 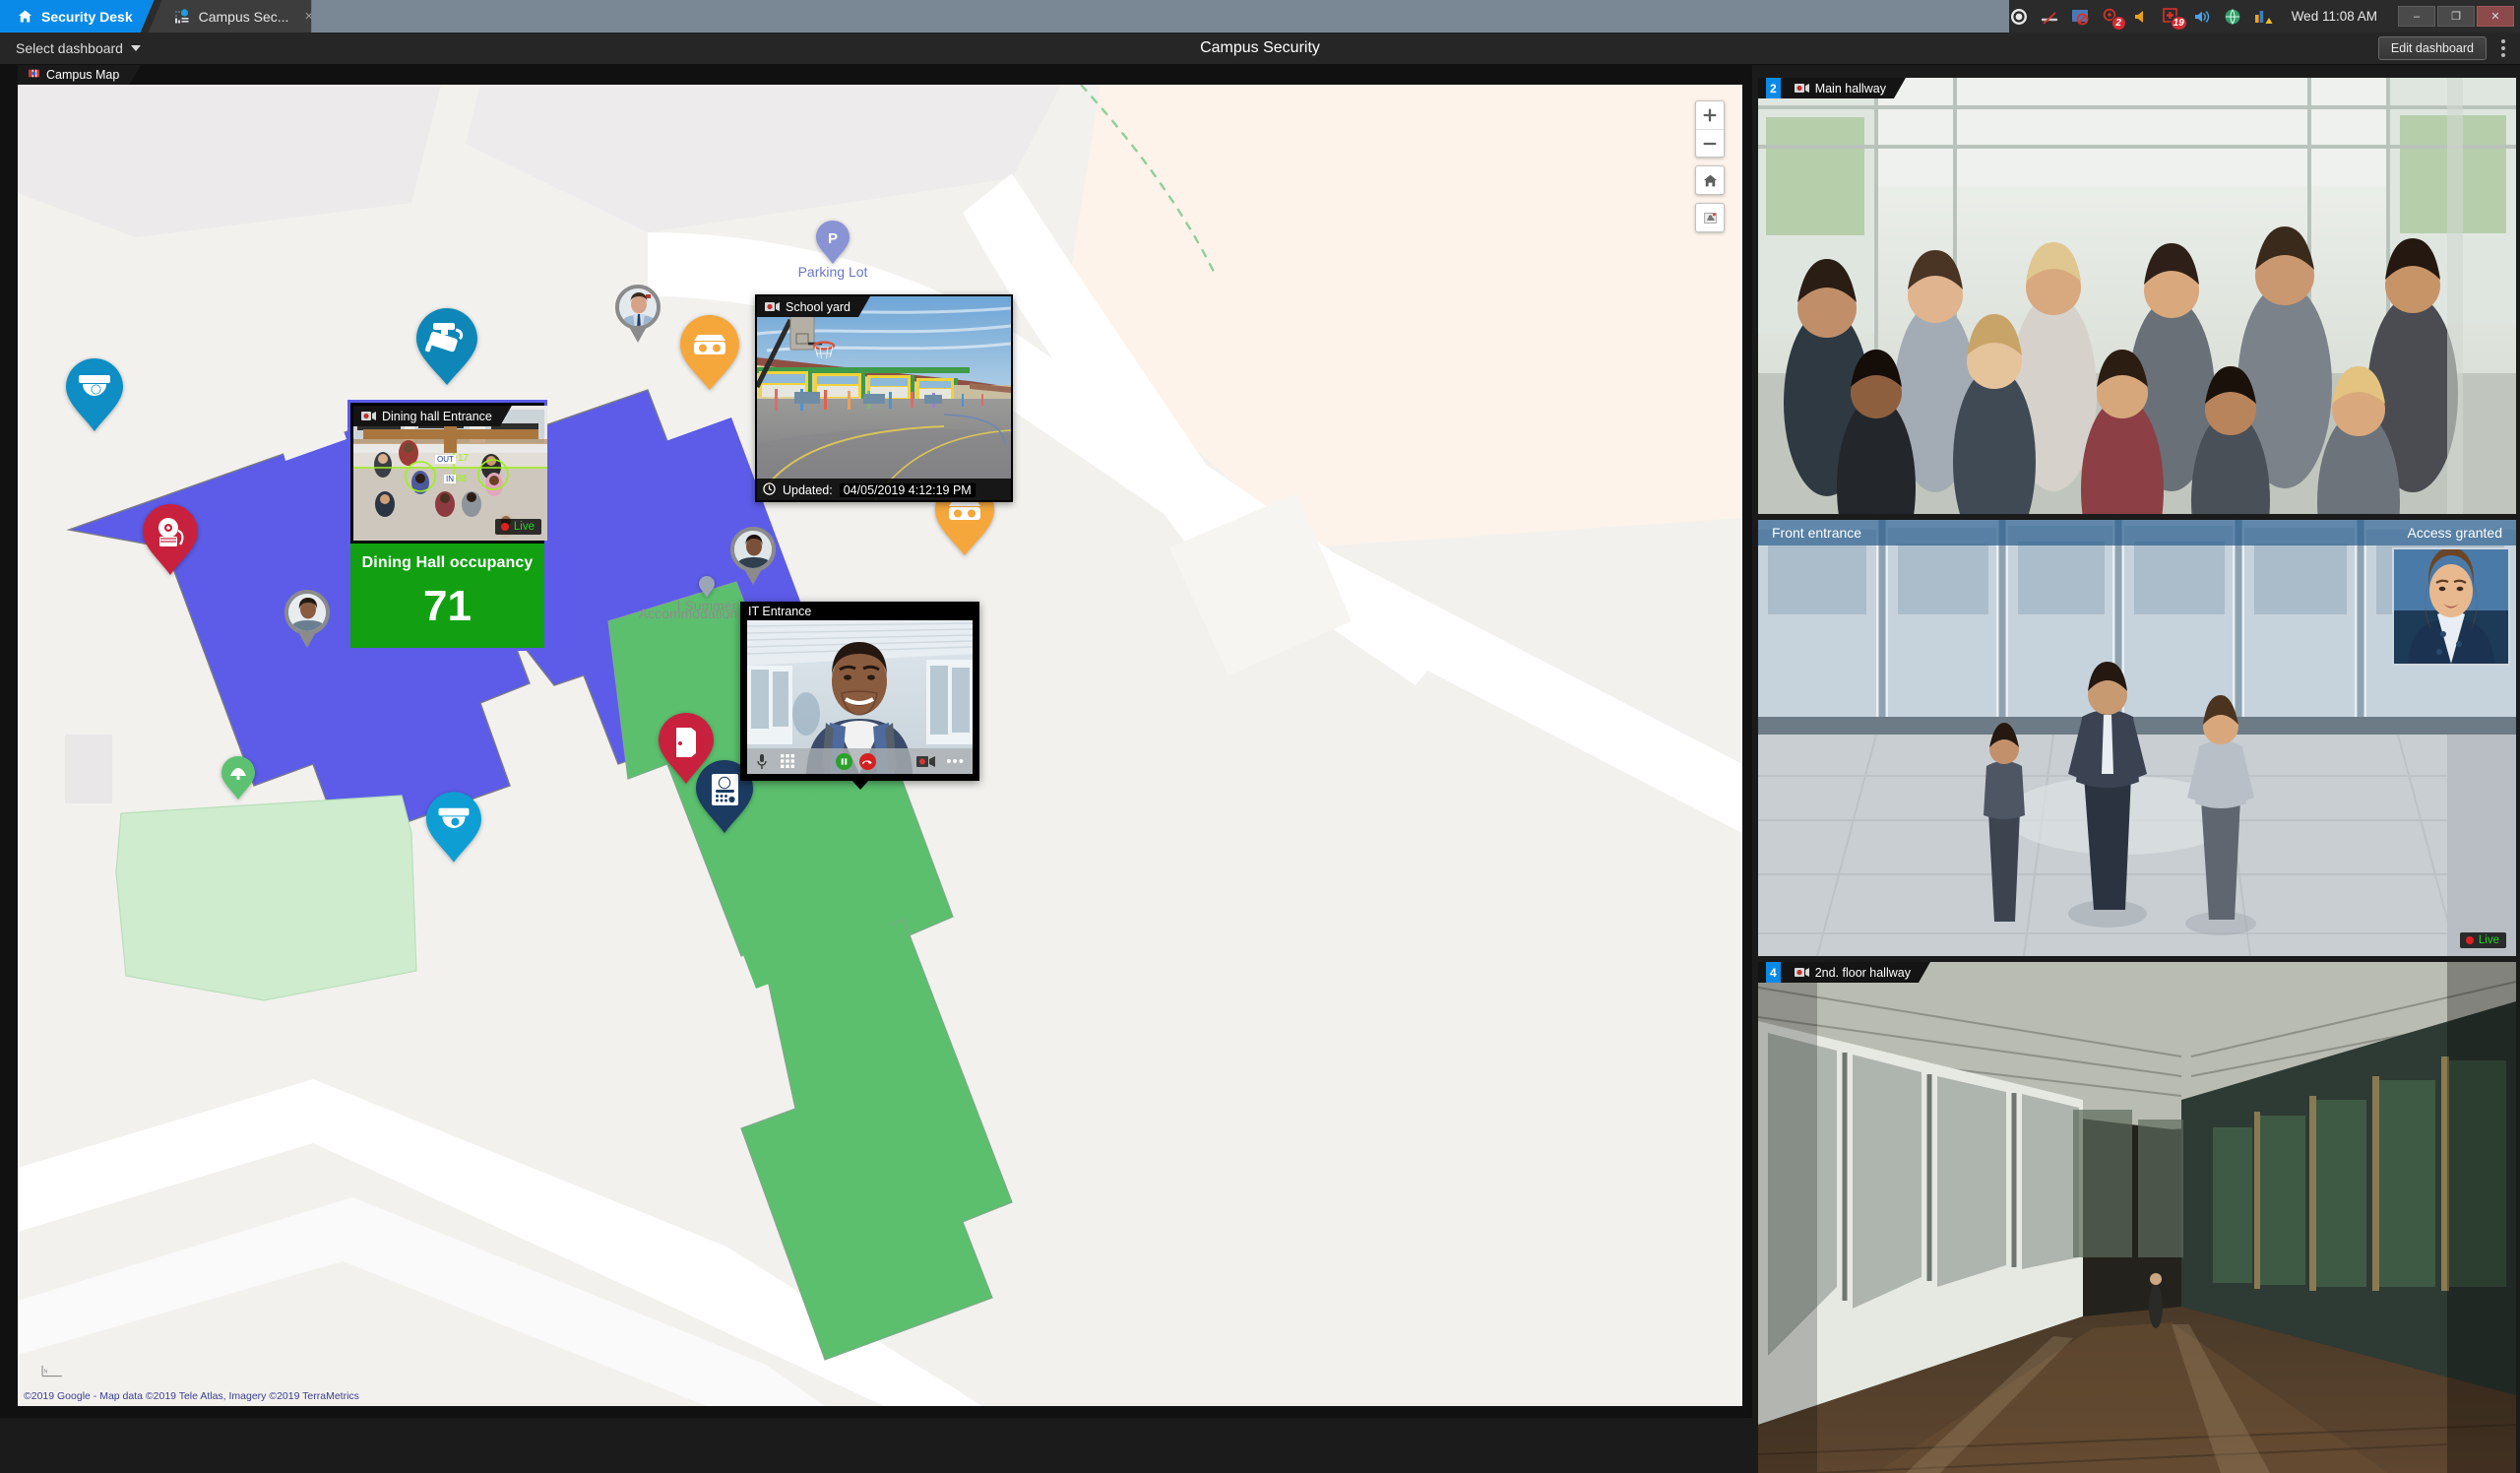 I want to click on 2nd-floor-hallway-header-inner: 4 2nd. floor hallway, so click(x=1844, y=972).